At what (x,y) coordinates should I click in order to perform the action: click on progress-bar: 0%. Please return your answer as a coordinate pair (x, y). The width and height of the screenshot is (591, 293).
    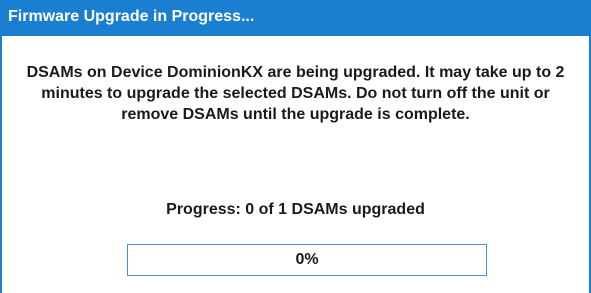
    Looking at the image, I should click on (307, 260).